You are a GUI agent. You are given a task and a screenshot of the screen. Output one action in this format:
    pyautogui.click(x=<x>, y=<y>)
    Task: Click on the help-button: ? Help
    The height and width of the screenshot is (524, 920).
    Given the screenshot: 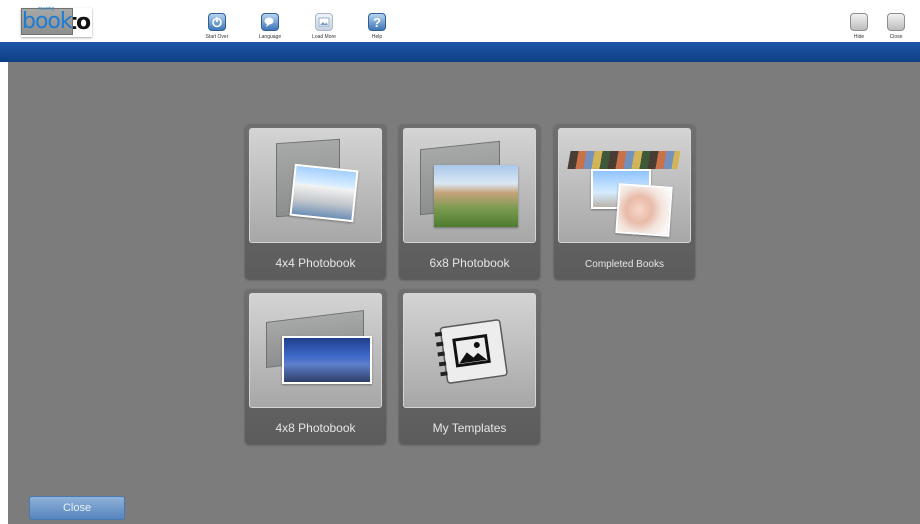 What is the action you would take?
    pyautogui.click(x=377, y=27)
    